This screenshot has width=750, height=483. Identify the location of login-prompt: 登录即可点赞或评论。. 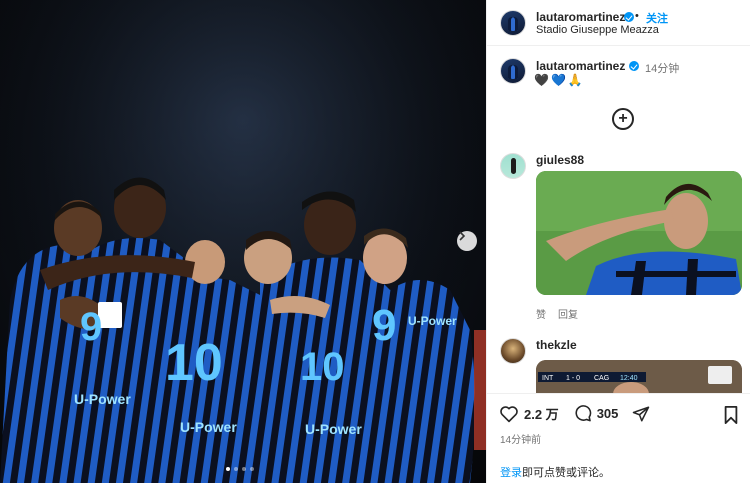
(555, 472).